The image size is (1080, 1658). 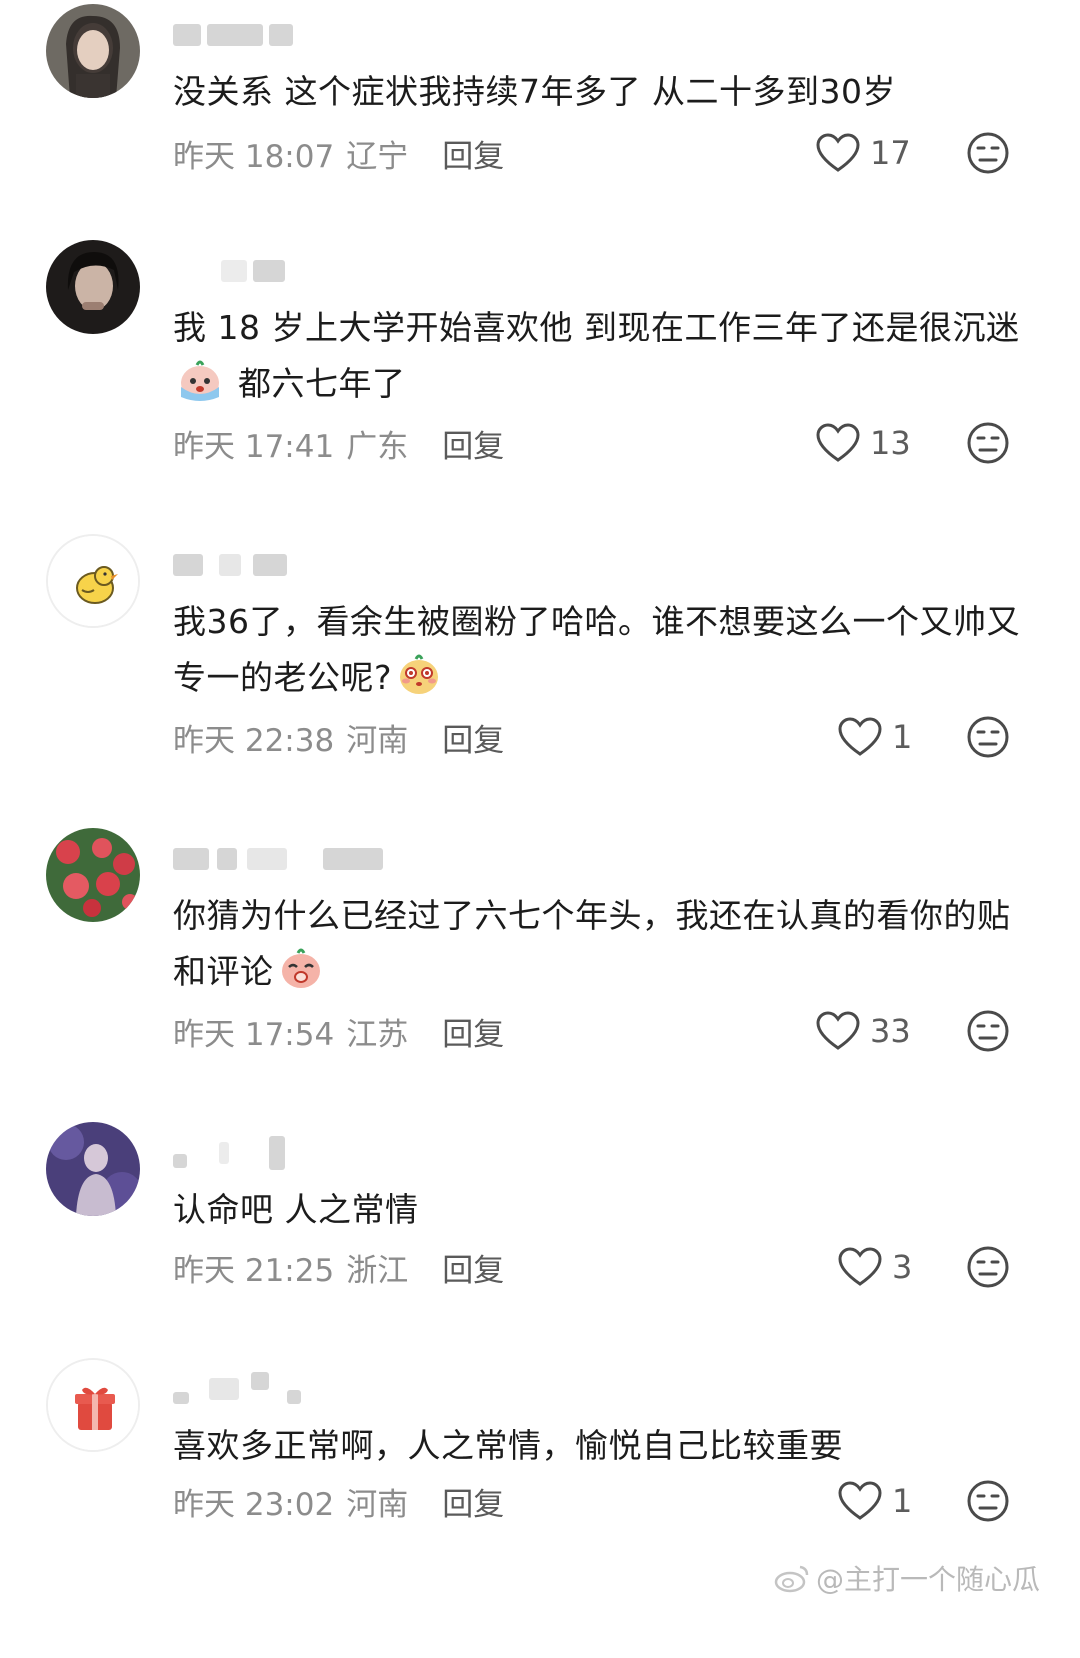 I want to click on comment-text: 认命吧 人之常情, so click(x=296, y=1209).